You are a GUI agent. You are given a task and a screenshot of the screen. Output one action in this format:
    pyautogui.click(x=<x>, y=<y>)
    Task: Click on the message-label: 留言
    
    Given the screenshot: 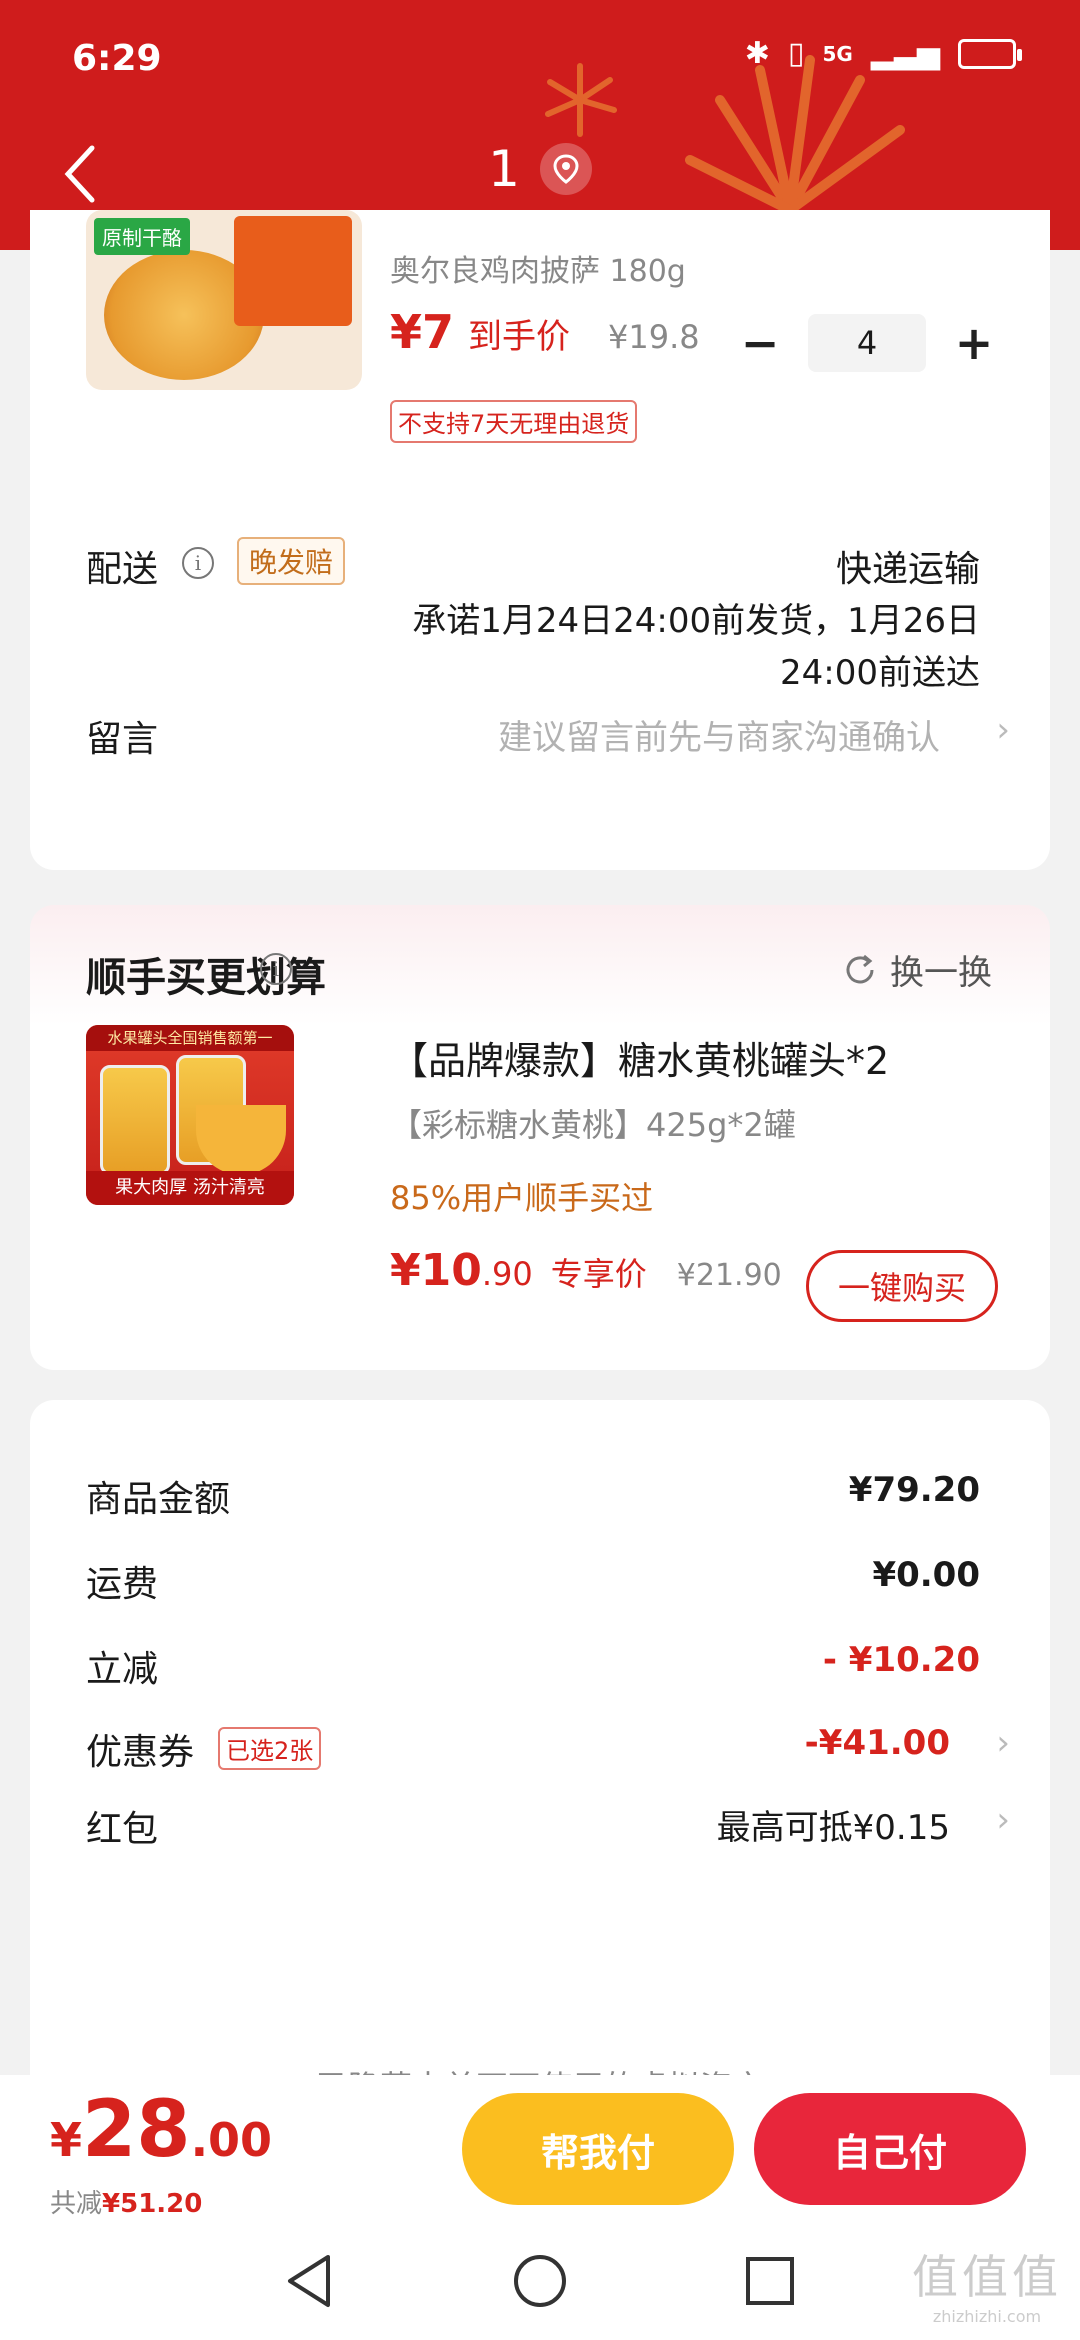 What is the action you would take?
    pyautogui.click(x=122, y=739)
    